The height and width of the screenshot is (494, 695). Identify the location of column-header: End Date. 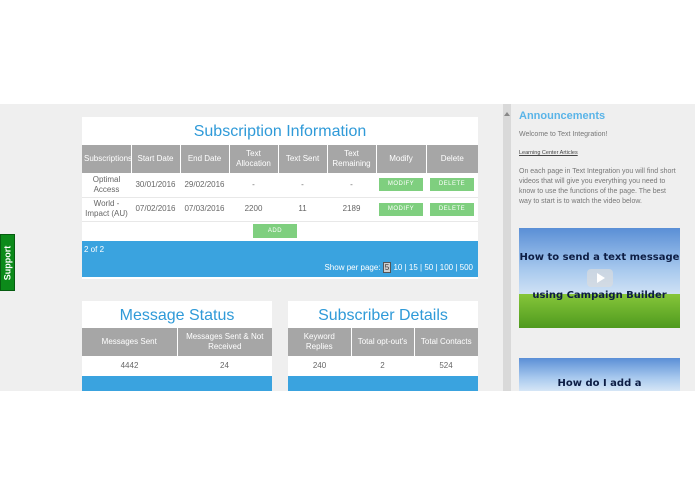
(205, 159).